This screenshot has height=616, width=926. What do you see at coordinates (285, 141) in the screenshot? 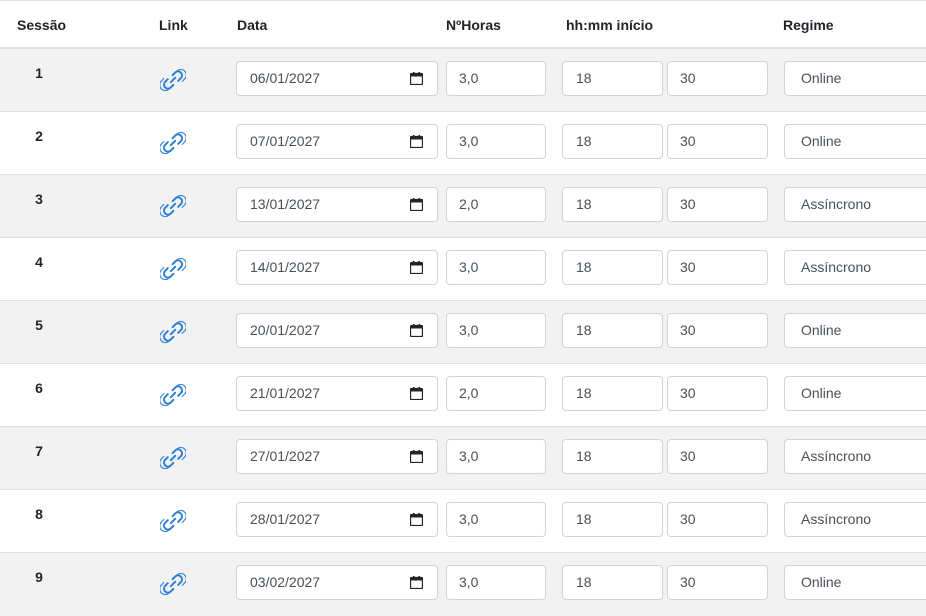
I see `date-value: 07/01/2027` at bounding box center [285, 141].